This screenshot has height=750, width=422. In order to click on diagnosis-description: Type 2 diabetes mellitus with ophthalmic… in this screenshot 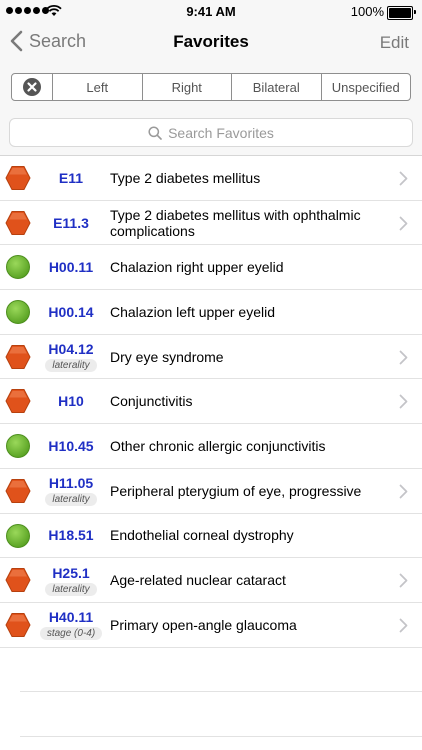, I will do `click(235, 222)`.